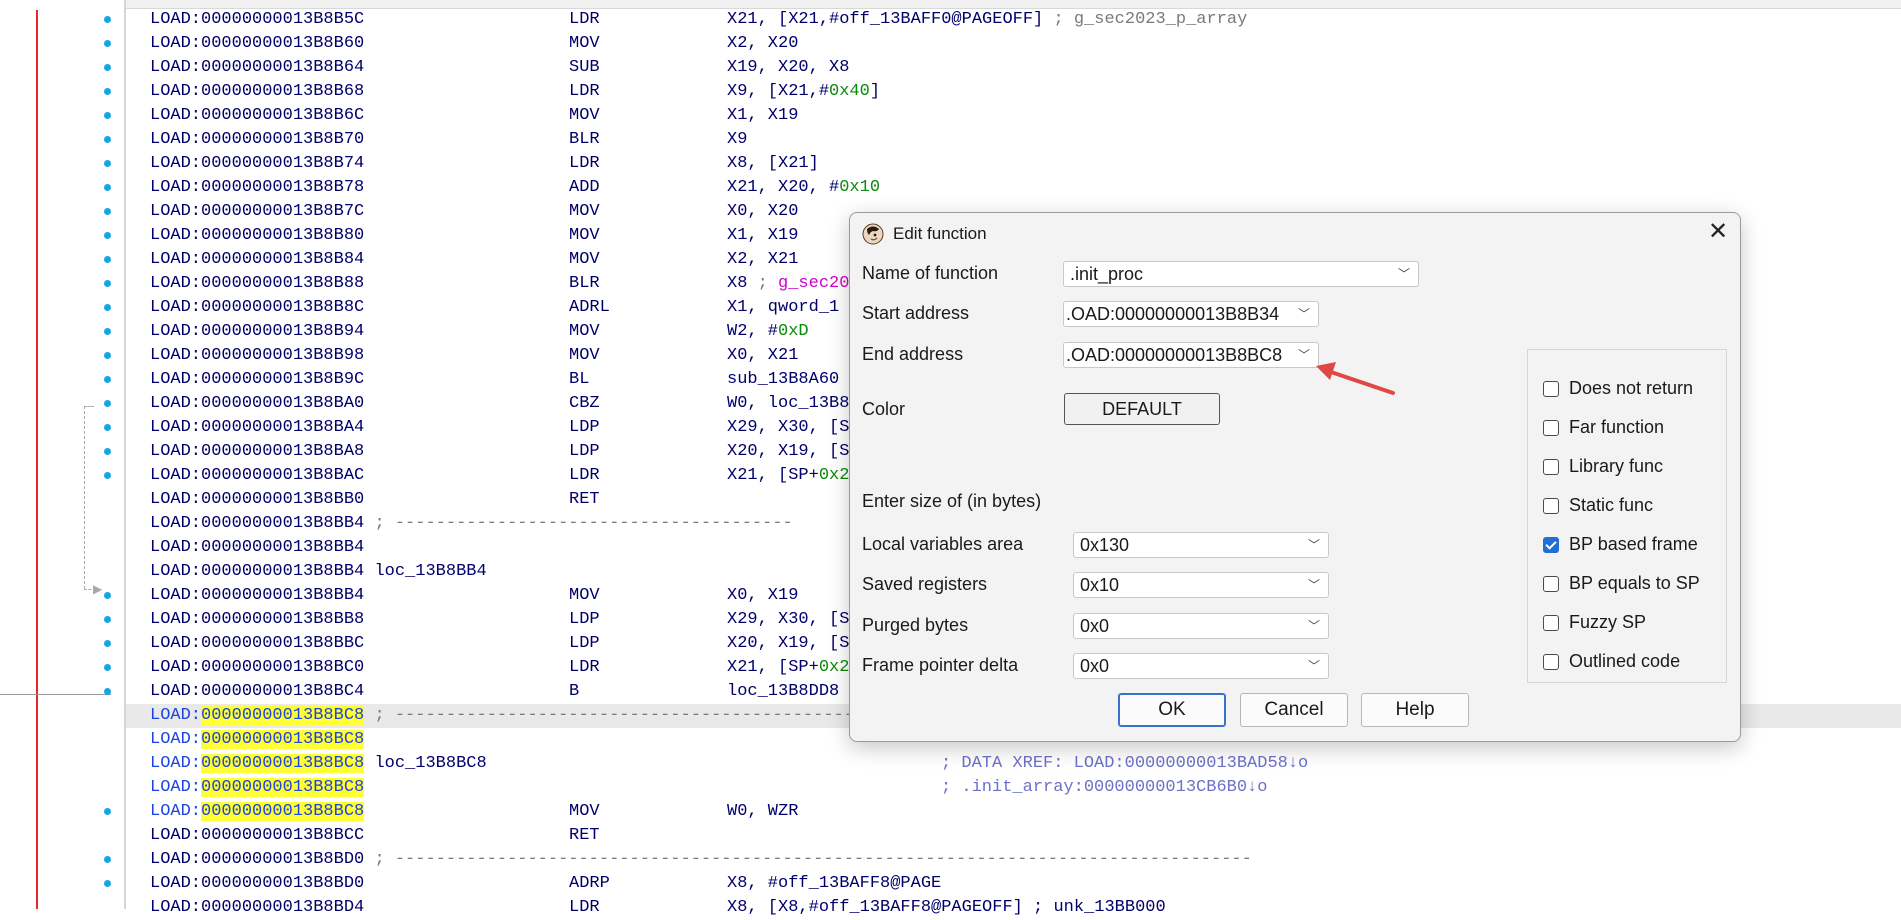 The width and height of the screenshot is (1901, 920). Describe the element at coordinates (1621, 583) in the screenshot. I see `flag-checkbox-bp-equals-to-sp: BP equals to SP` at that location.